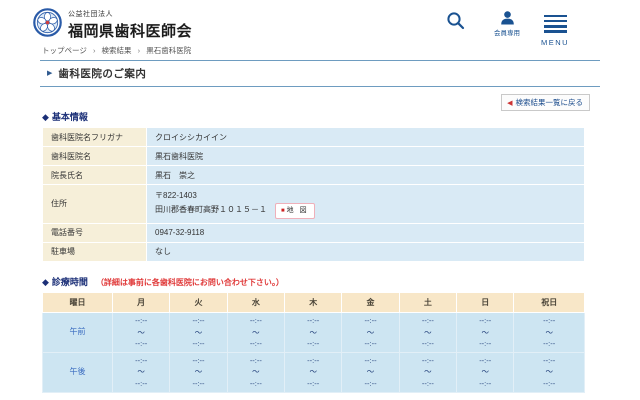 The image size is (640, 400). I want to click on map-marker-icon: ■, so click(283, 210).